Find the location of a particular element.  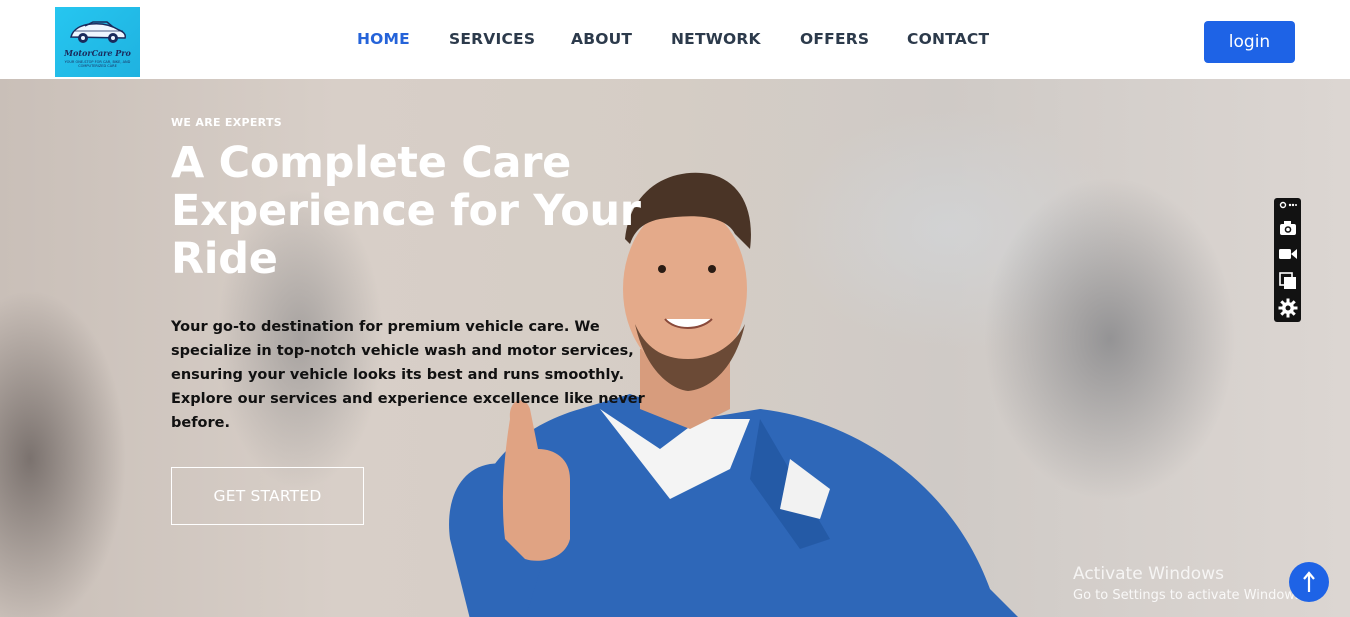

copy-icon is located at coordinates (1287, 280).